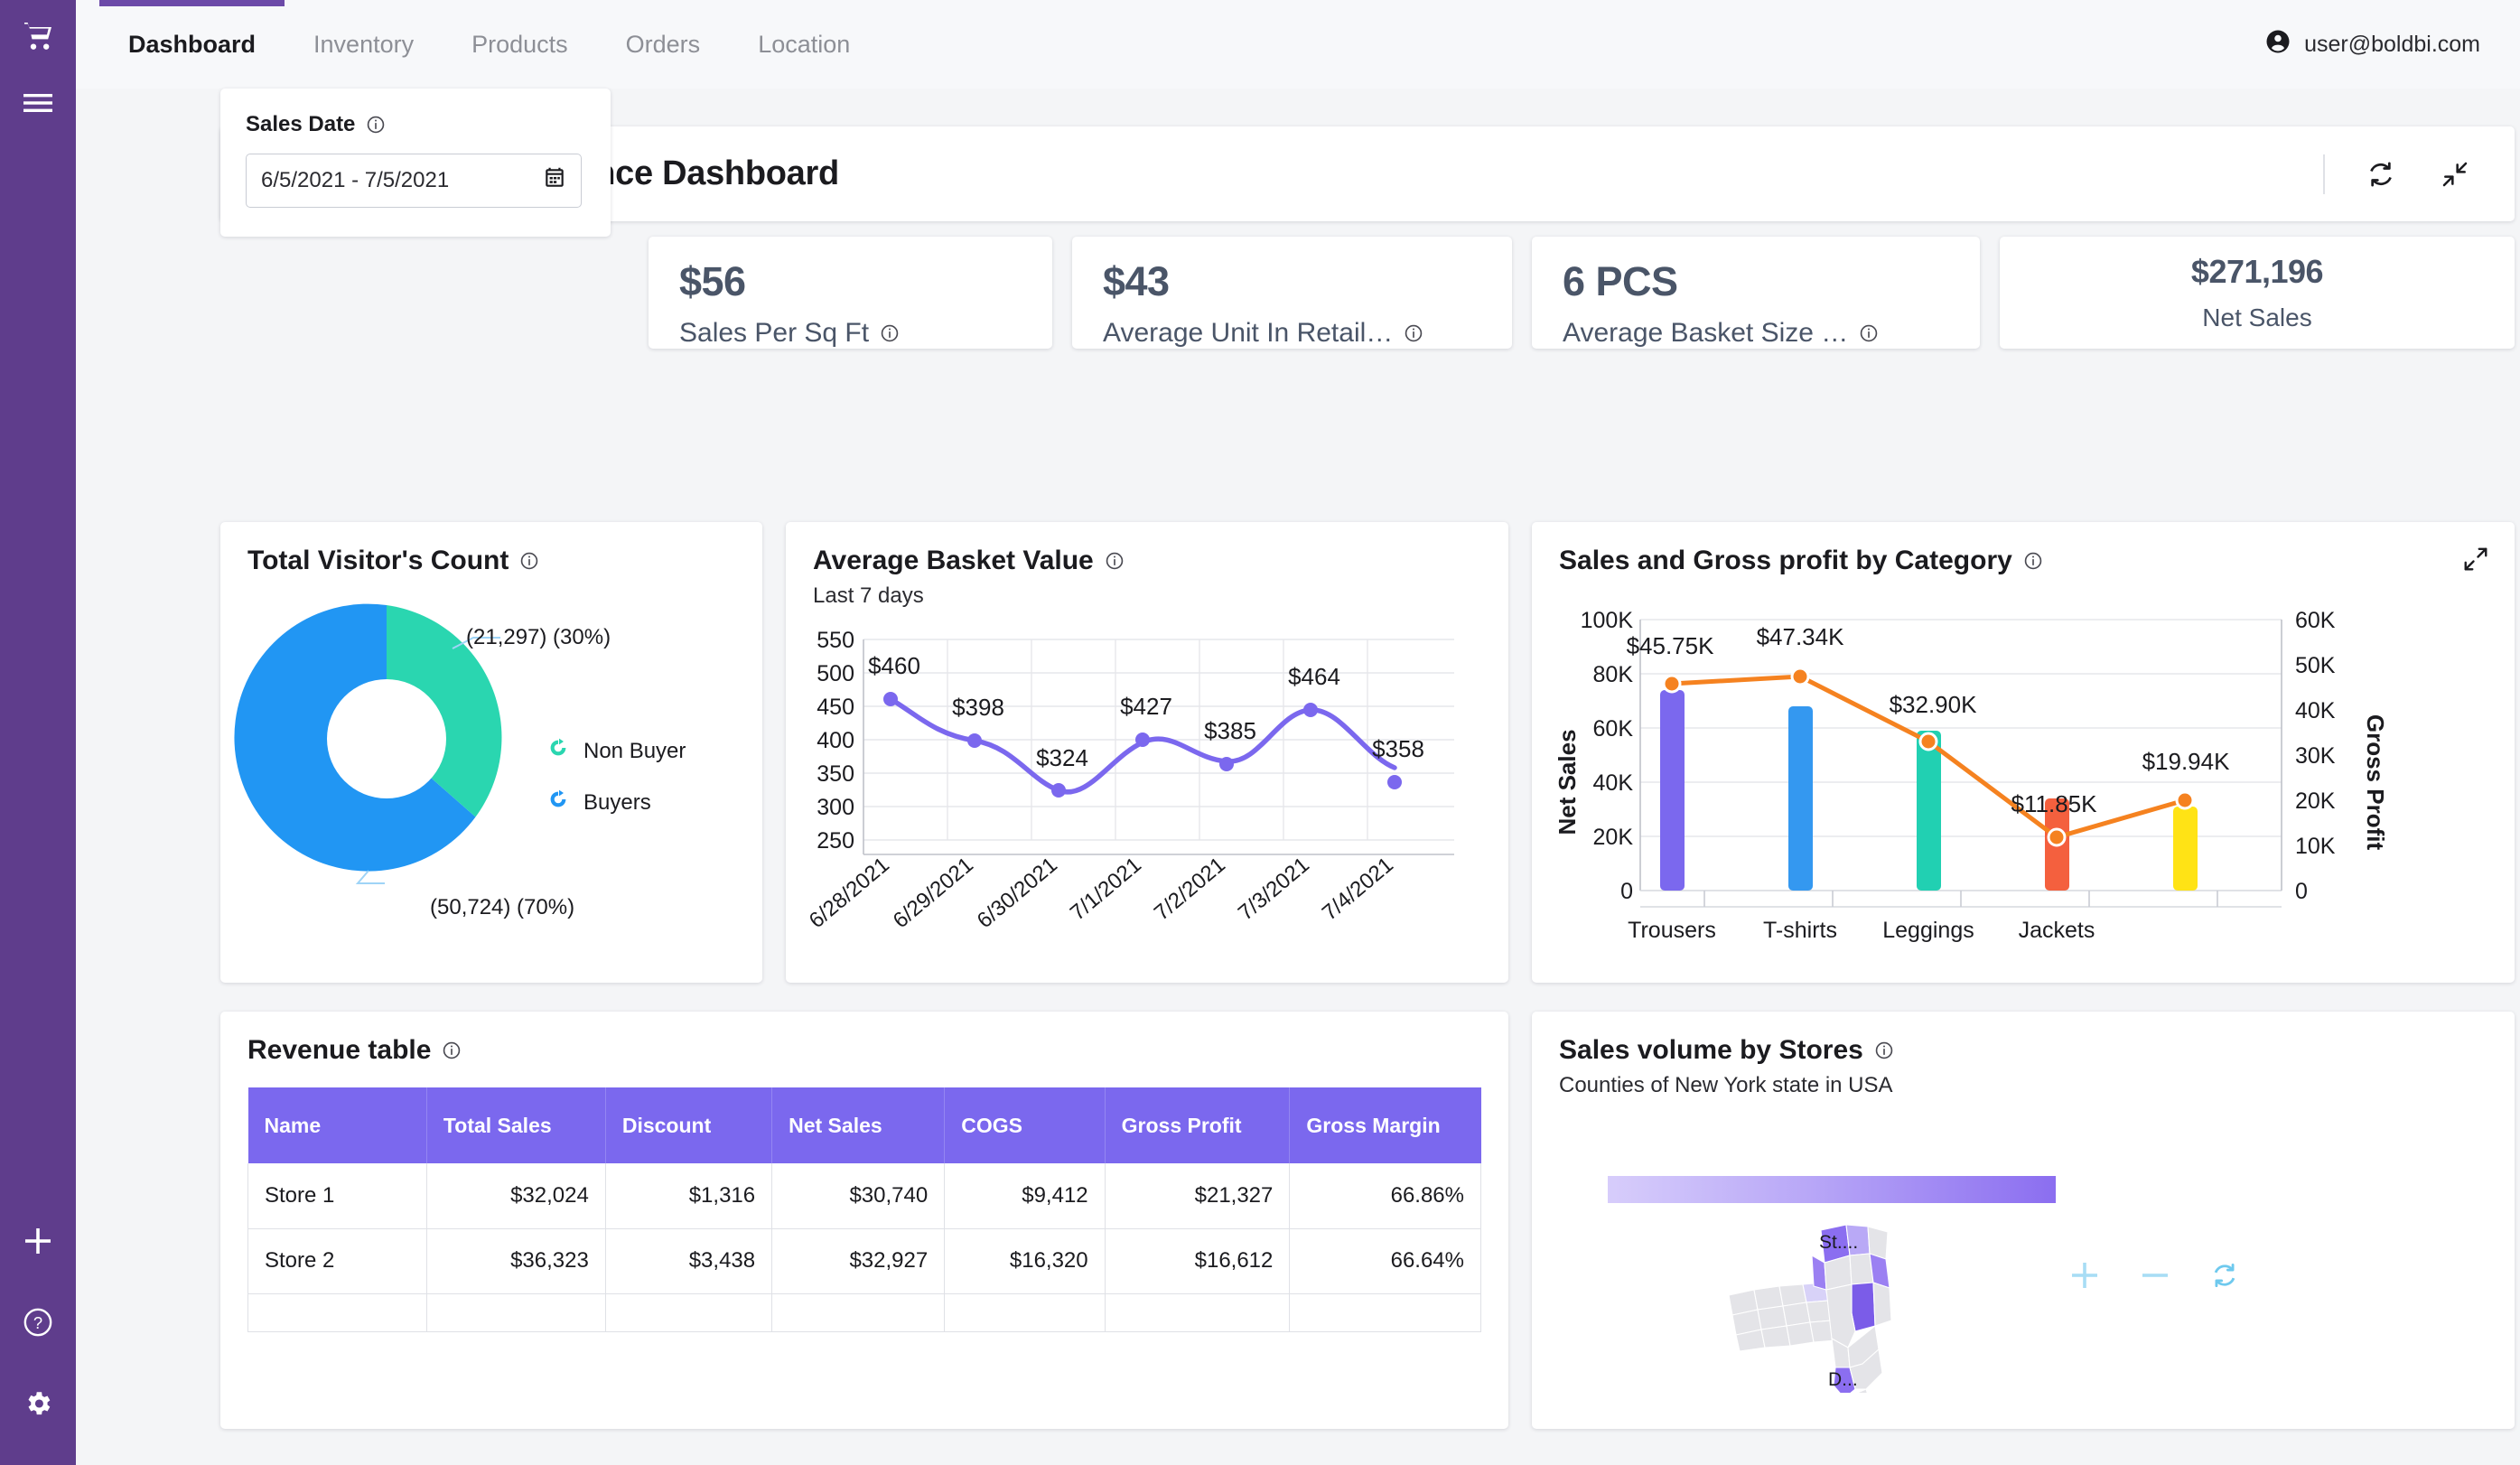 The height and width of the screenshot is (1465, 2520). Describe the element at coordinates (1800, 930) in the screenshot. I see `svg-text: T-shirts` at that location.